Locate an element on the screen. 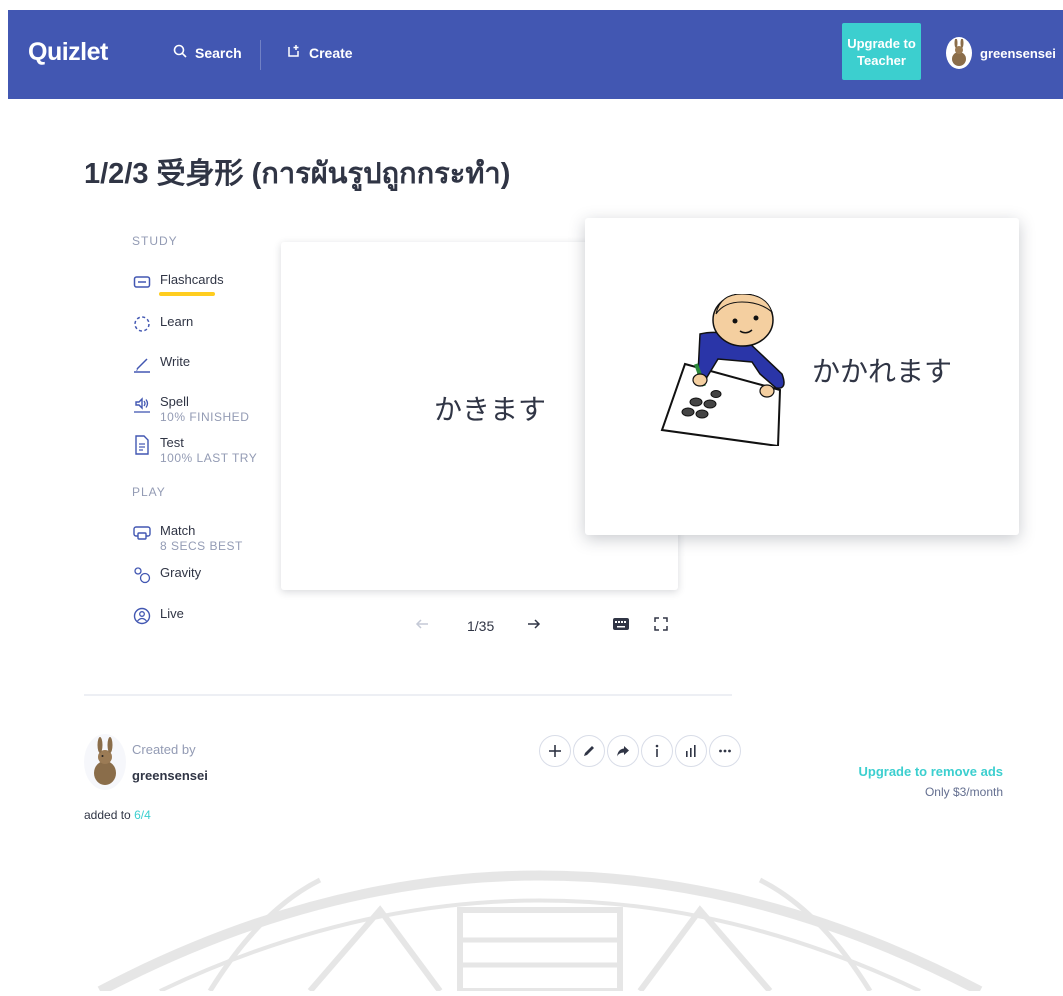 Image resolution: width=1063 pixels, height=996 pixels. keyboard-shortcuts-button is located at coordinates (621, 624).